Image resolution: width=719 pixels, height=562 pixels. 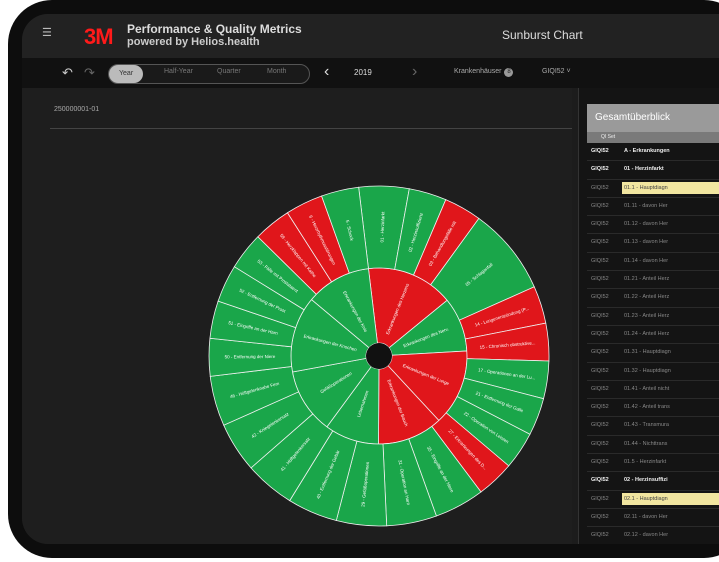 I want to click on sunburst-outer-label: 01 - Herzinfarkt, so click(x=383, y=227).